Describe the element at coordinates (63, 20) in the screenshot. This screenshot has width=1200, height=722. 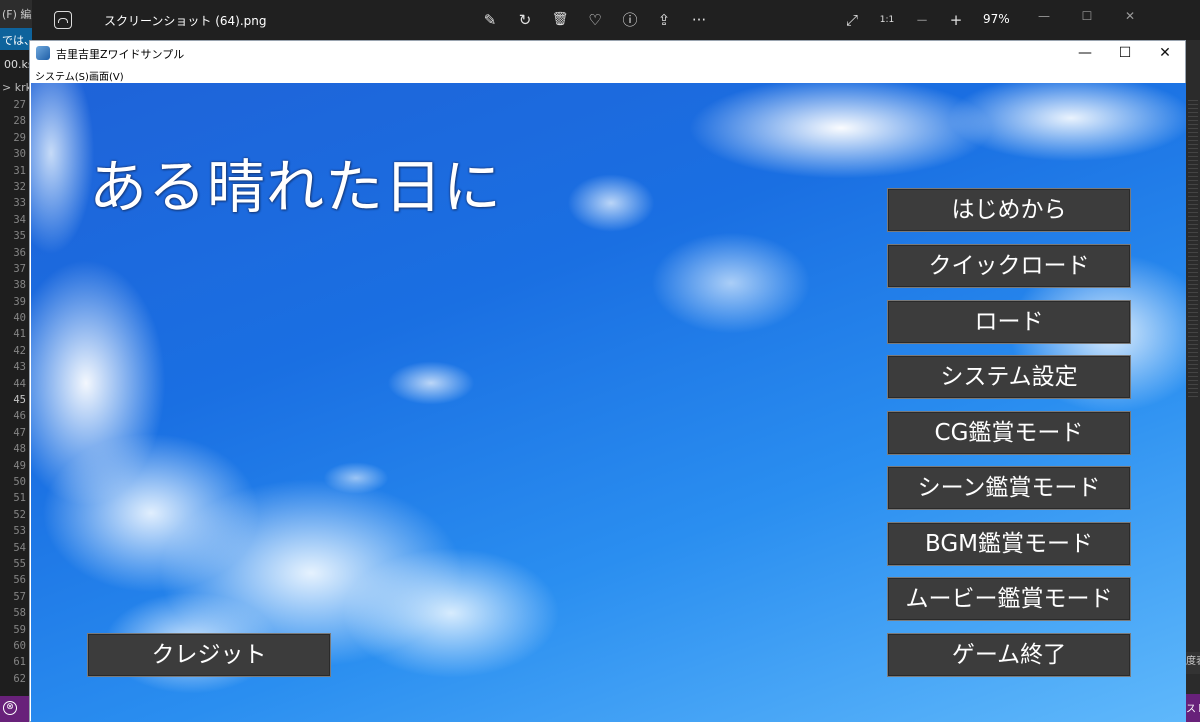
I see `photos-app-icon` at that location.